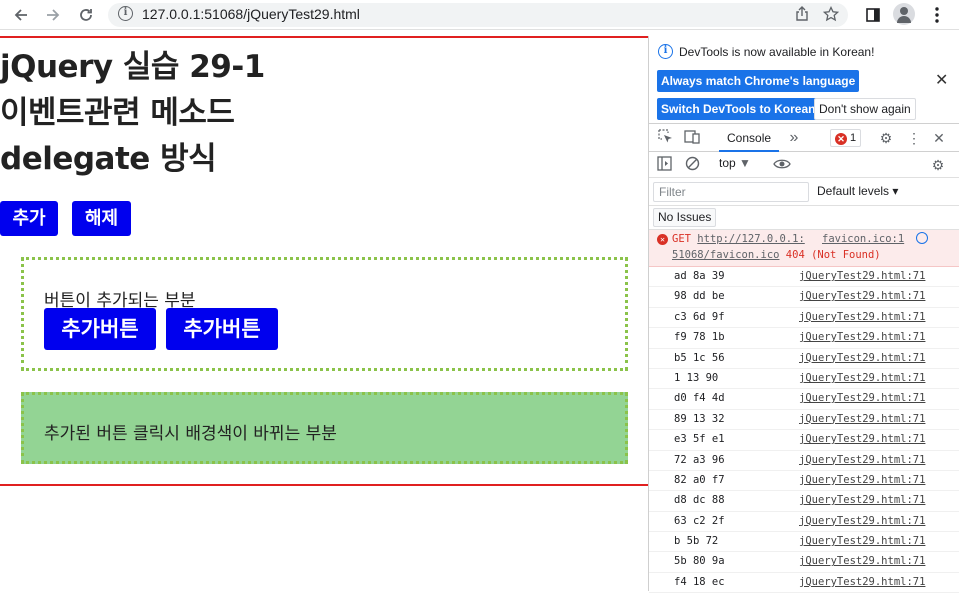 The height and width of the screenshot is (593, 959). I want to click on log-message: f4 18 ec, so click(699, 581).